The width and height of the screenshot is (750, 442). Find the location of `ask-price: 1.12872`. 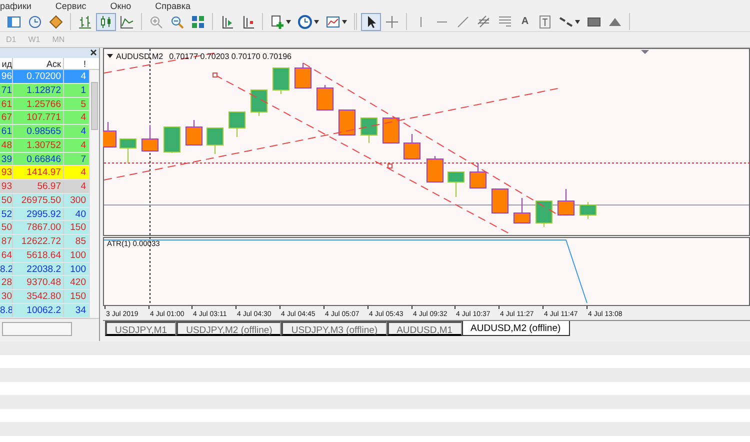

ask-price: 1.12872 is located at coordinates (37, 90).